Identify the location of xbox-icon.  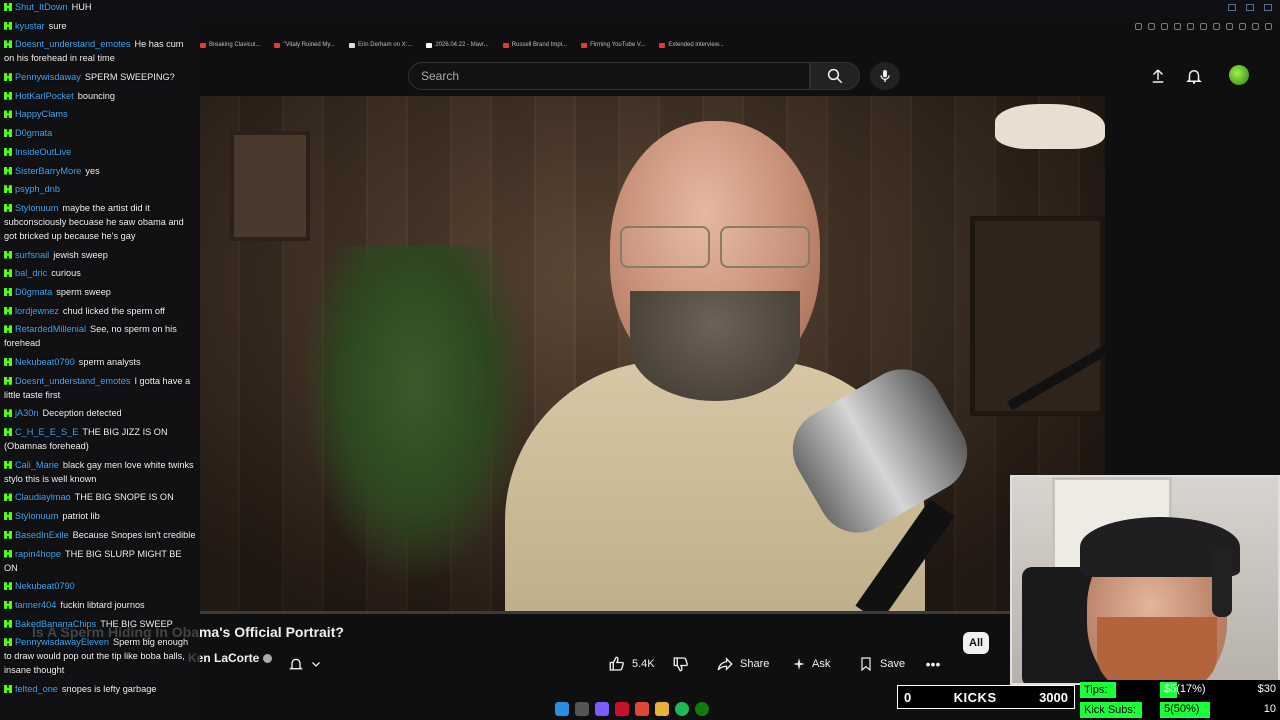
(702, 709).